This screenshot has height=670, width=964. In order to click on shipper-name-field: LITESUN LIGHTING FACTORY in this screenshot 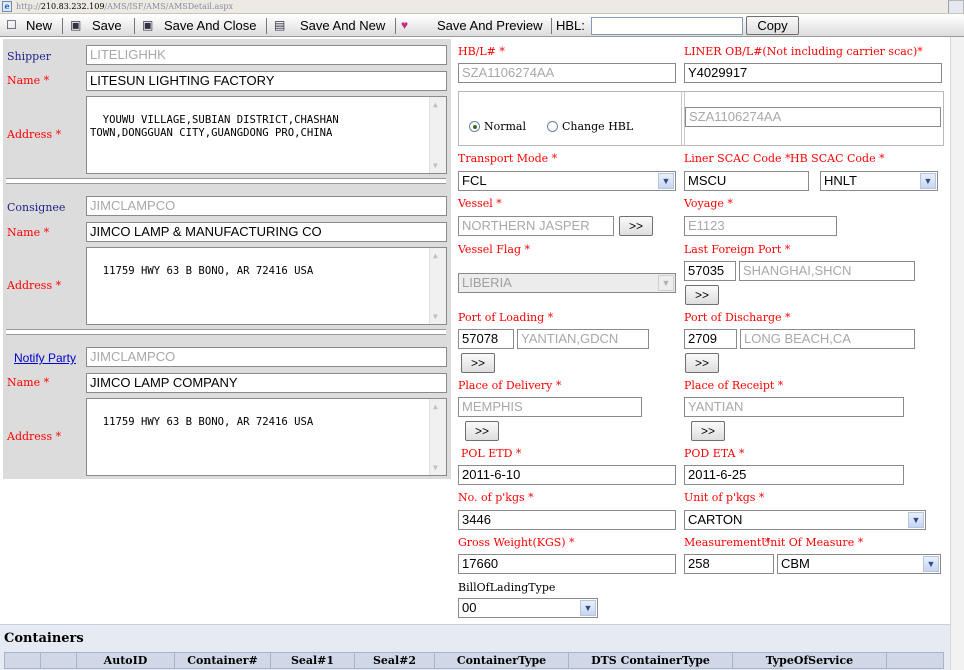, I will do `click(266, 81)`.